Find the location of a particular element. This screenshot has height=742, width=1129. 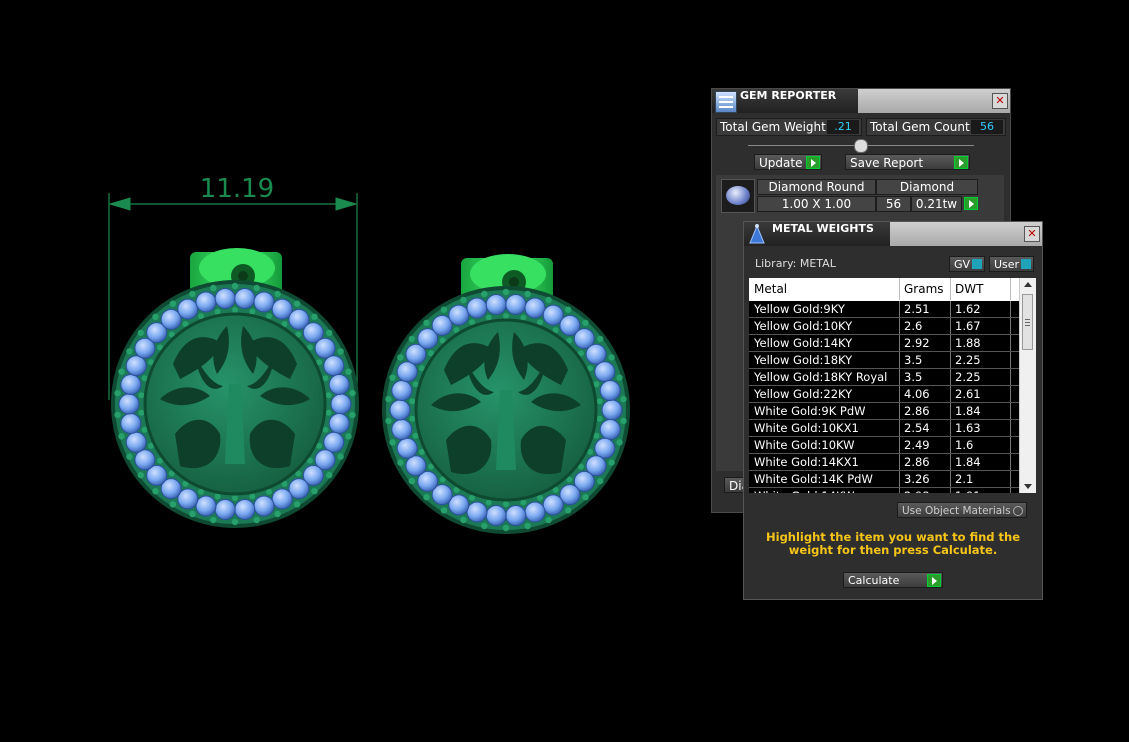

cell-dwt: 2.61 is located at coordinates (968, 394).